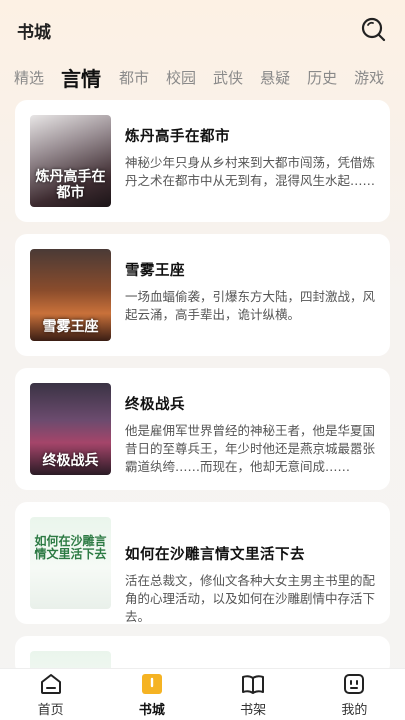 The width and height of the screenshot is (405, 720). I want to click on nav-profile-label: 我的, so click(354, 710).